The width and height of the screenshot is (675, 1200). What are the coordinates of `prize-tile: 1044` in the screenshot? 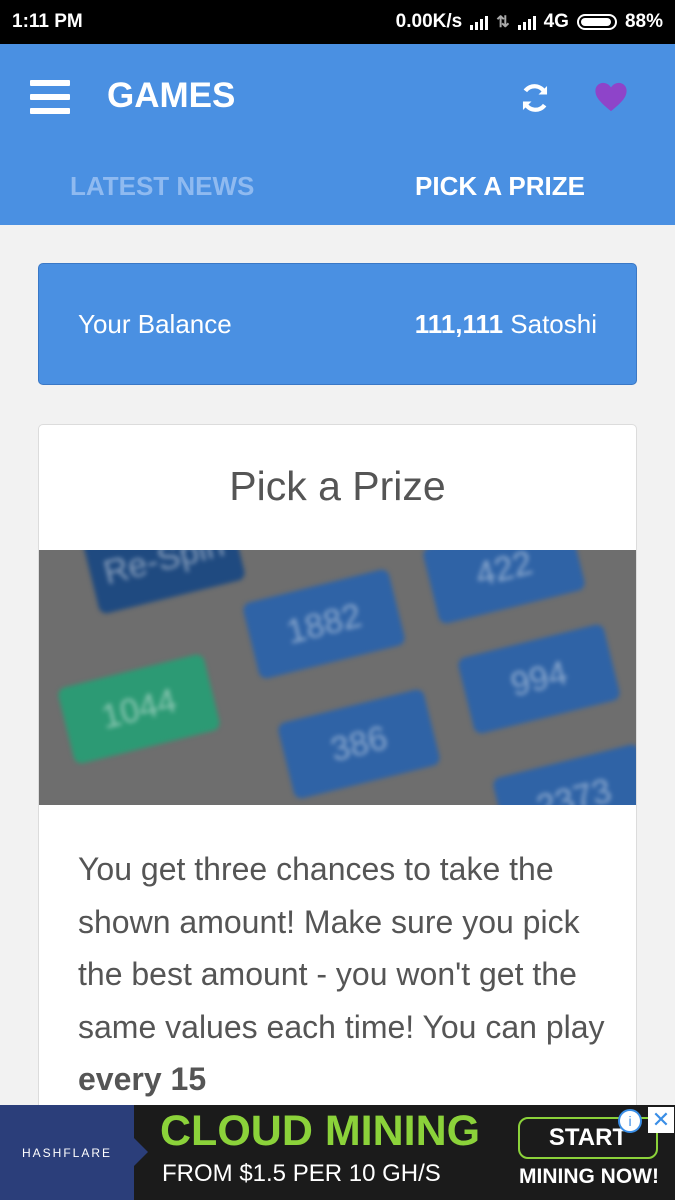 It's located at (139, 709).